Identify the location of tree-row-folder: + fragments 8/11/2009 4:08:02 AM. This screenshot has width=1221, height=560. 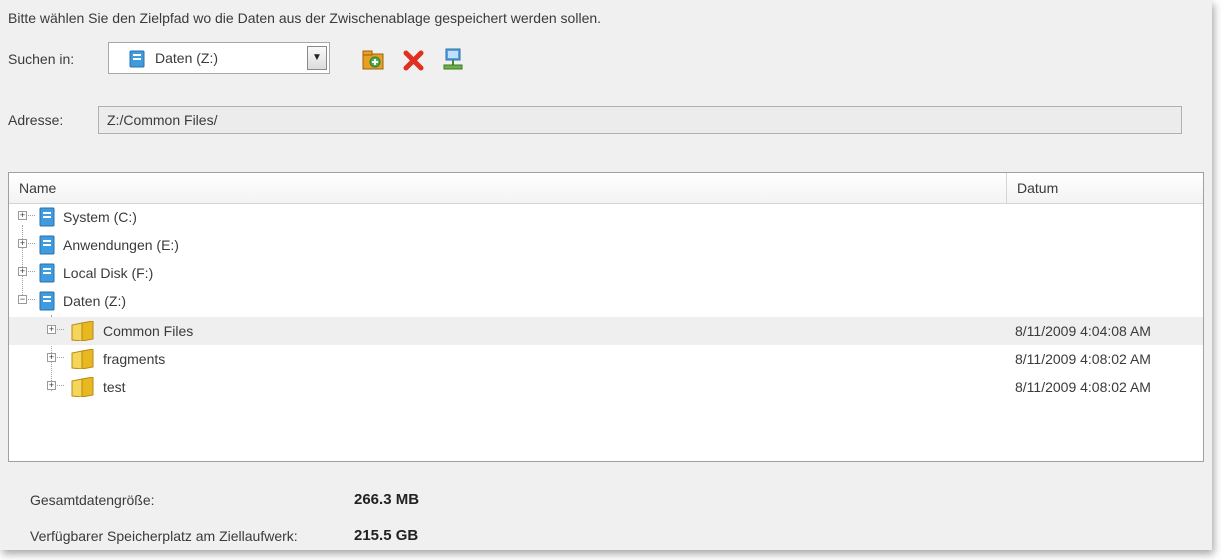
(606, 359).